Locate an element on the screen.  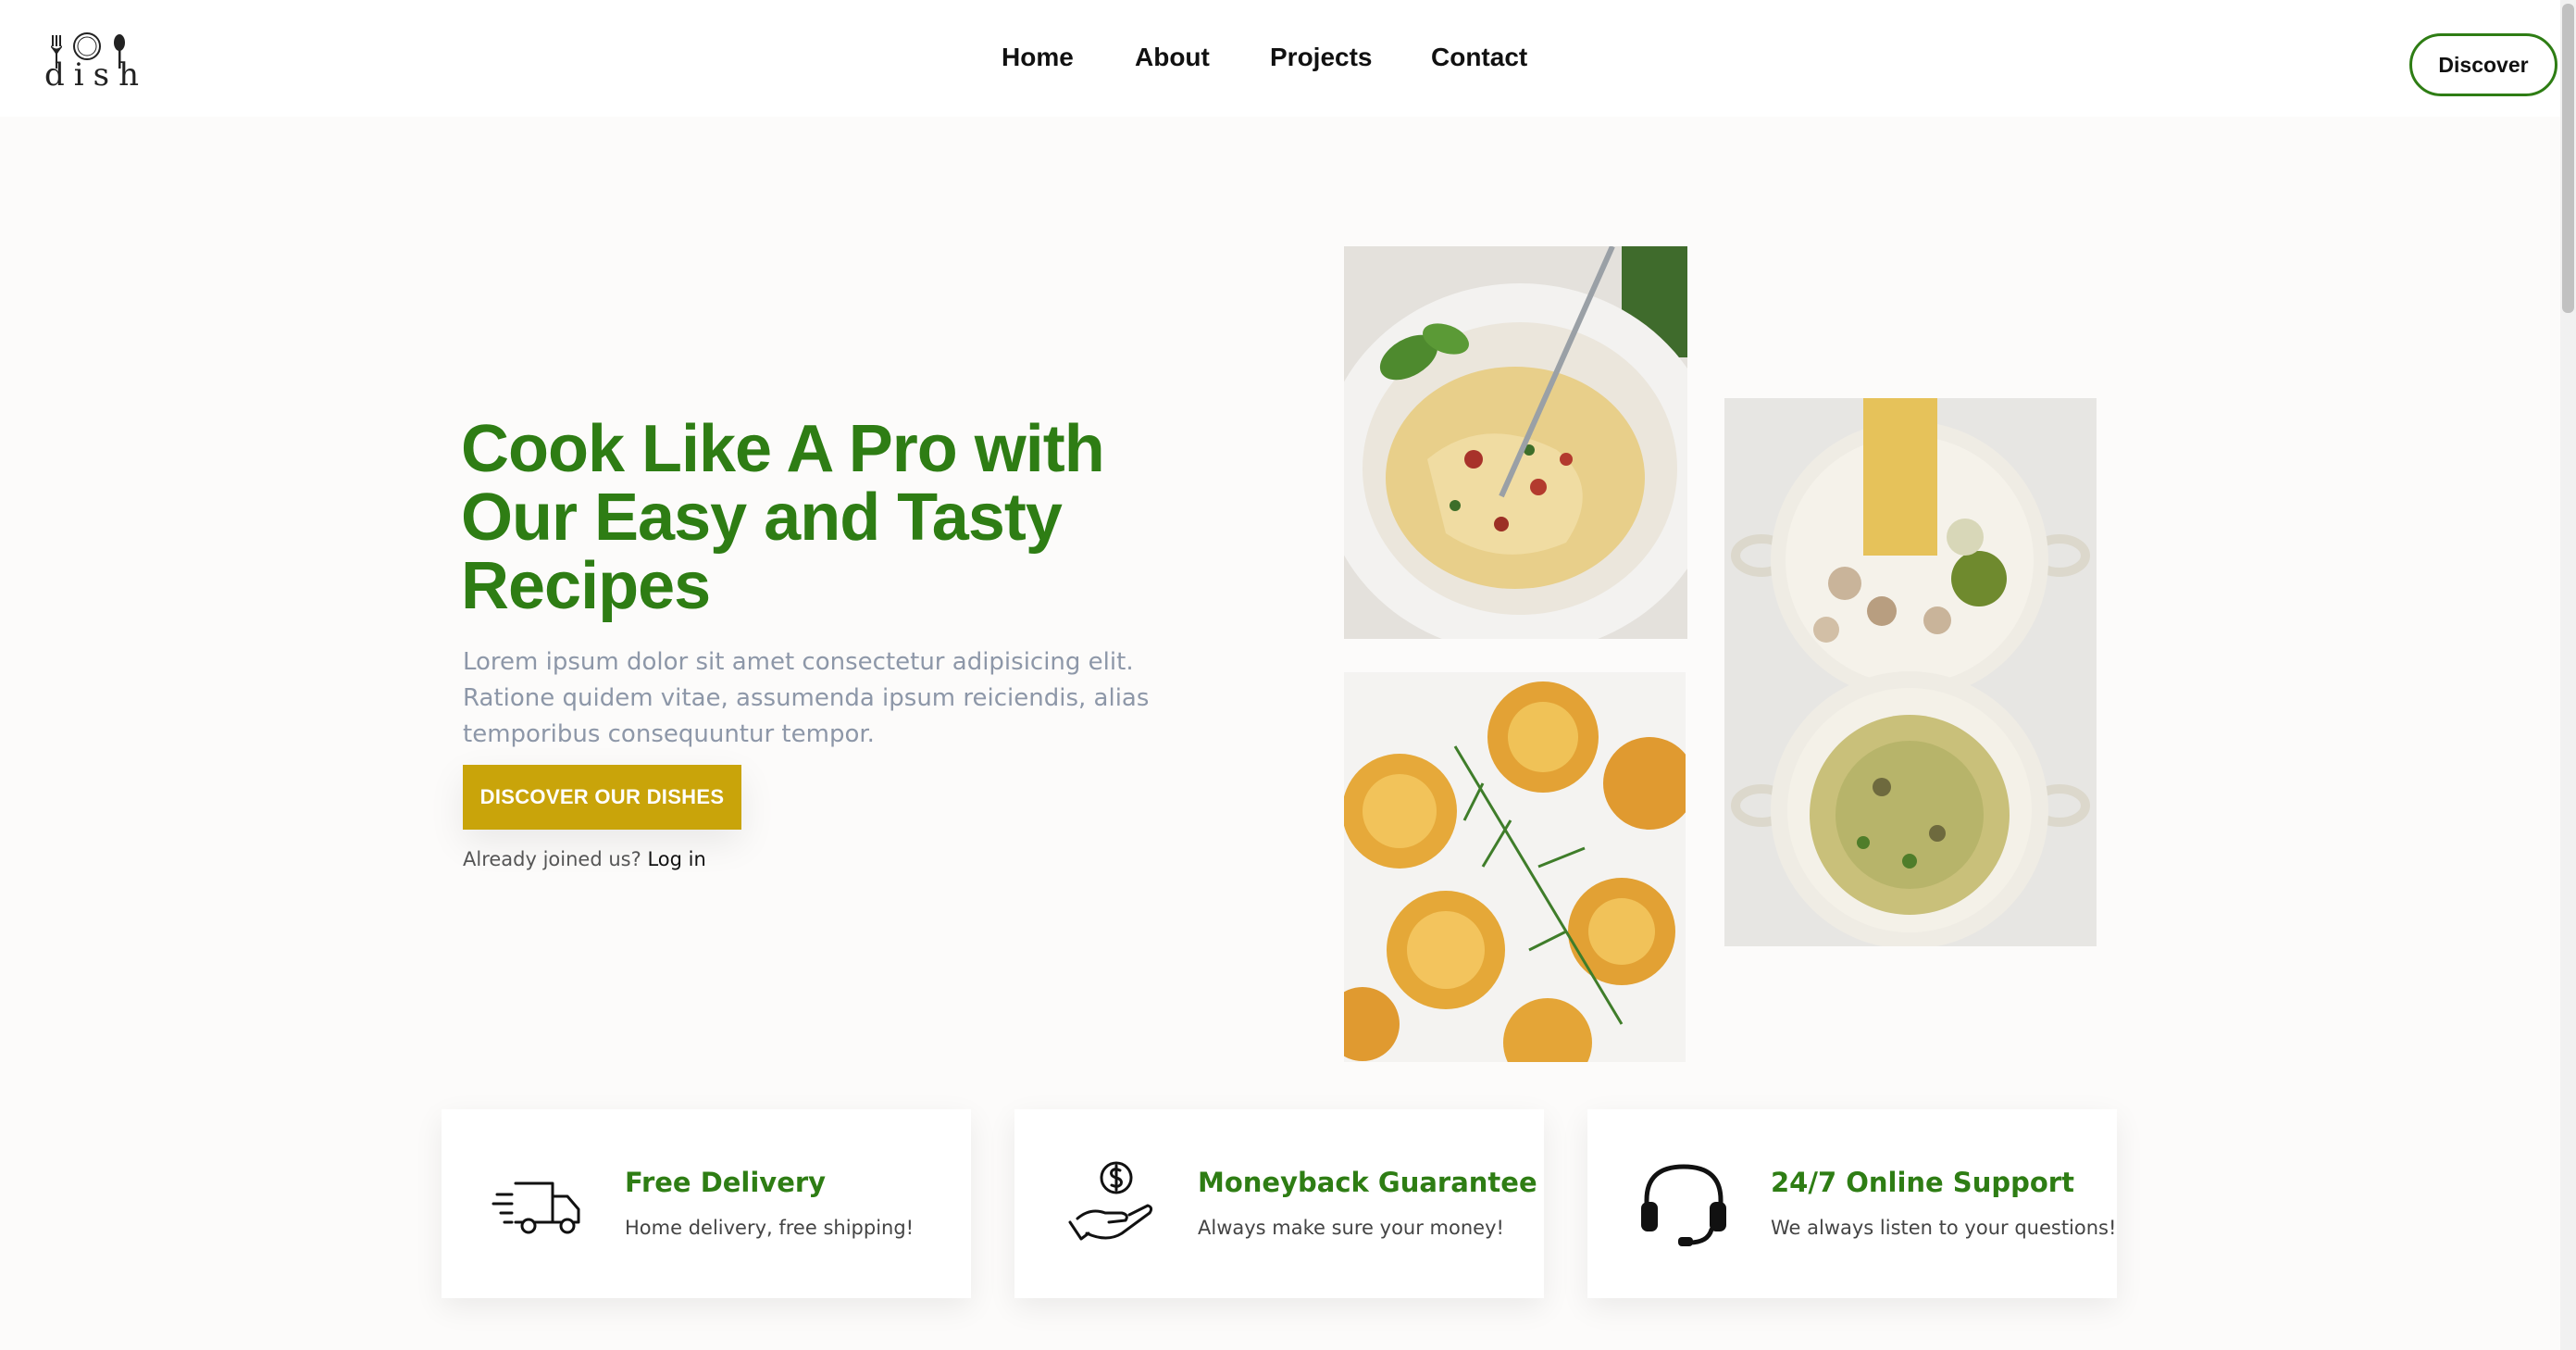
scrollbar-thumb is located at coordinates (2568, 158).